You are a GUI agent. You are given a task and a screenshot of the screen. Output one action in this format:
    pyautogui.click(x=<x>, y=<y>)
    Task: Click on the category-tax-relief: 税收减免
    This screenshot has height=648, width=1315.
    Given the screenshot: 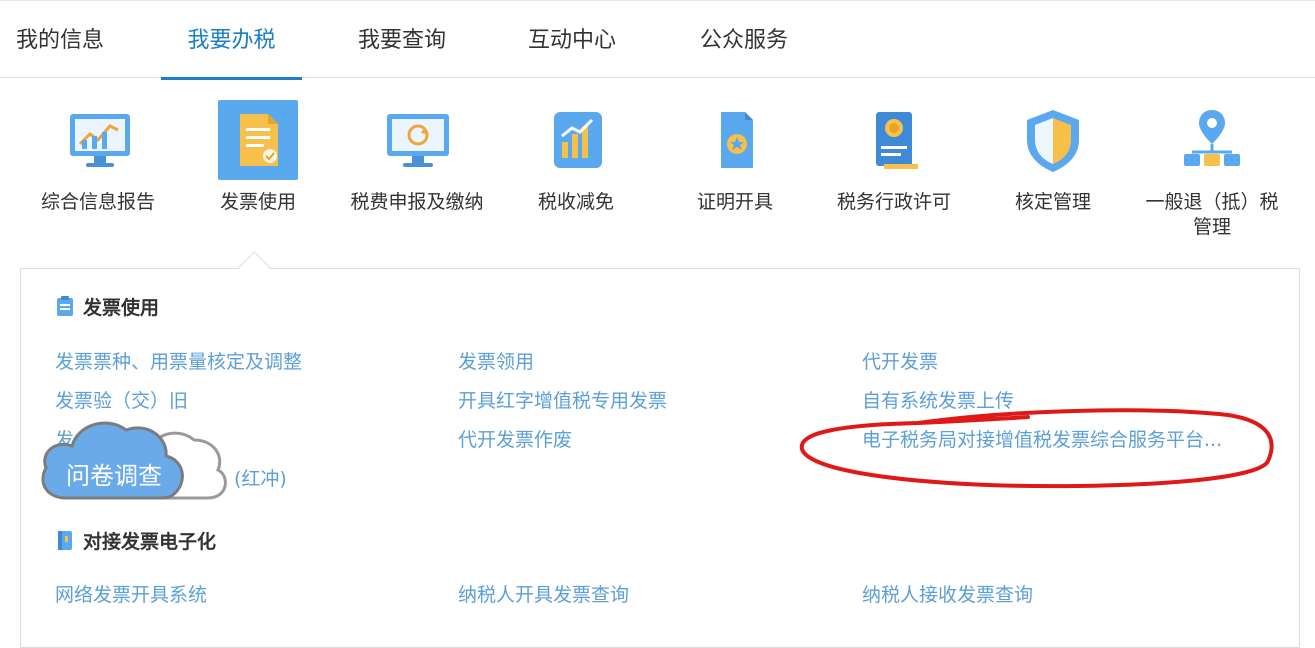 What is the action you would take?
    pyautogui.click(x=576, y=157)
    